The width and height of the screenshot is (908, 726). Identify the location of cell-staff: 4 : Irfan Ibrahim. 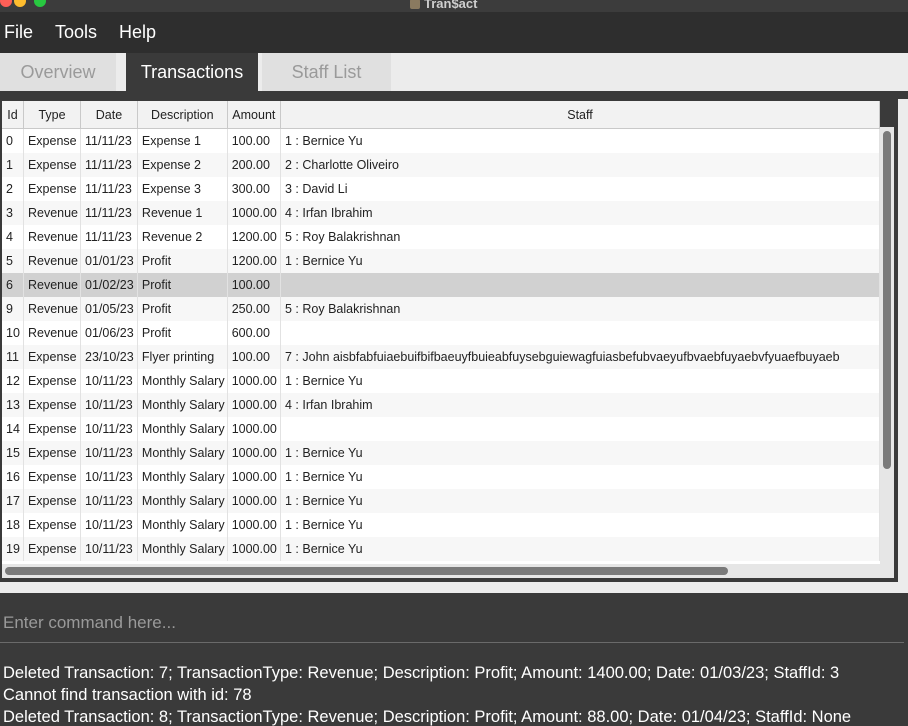
(580, 213).